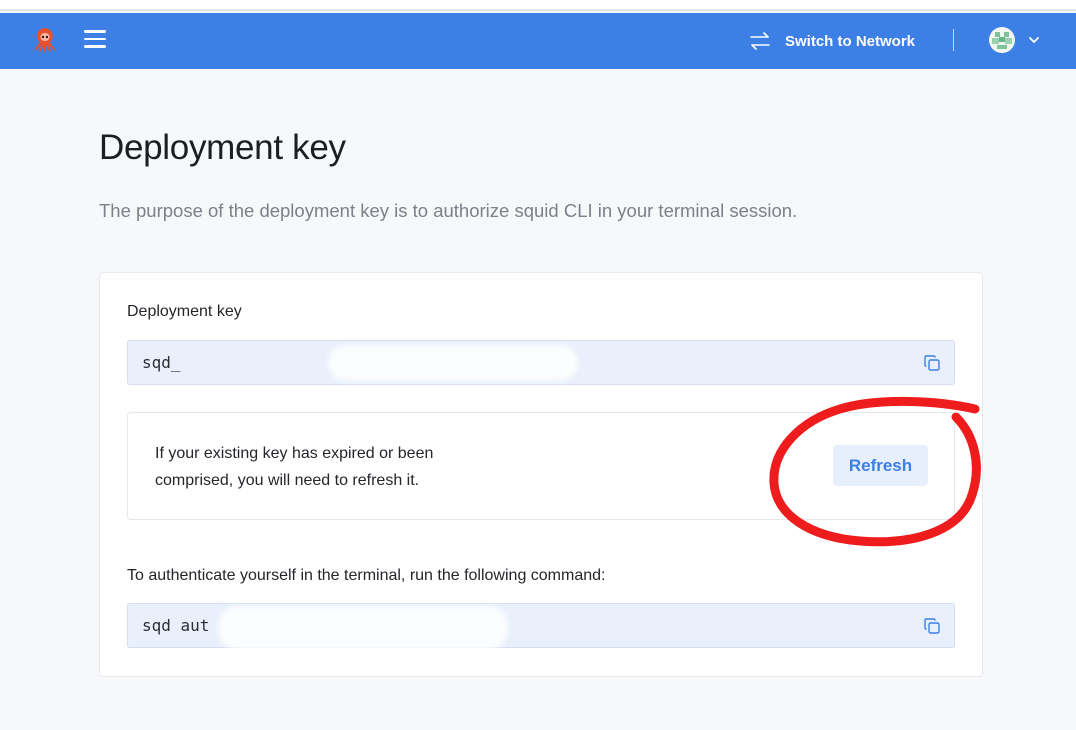 The image size is (1076, 730). What do you see at coordinates (760, 41) in the screenshot?
I see `swap-arrows-icon` at bounding box center [760, 41].